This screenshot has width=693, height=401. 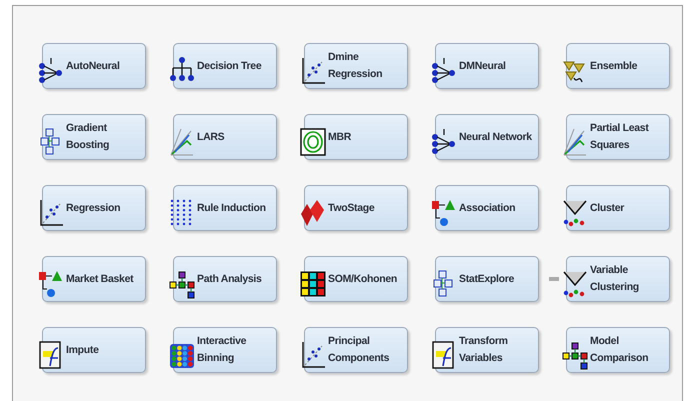 What do you see at coordinates (356, 66) in the screenshot?
I see `node-button: Dmine Regression` at bounding box center [356, 66].